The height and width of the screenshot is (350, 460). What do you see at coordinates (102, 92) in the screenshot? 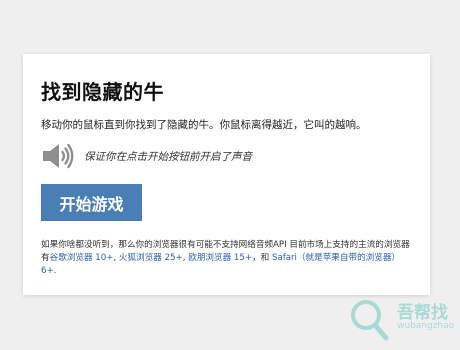
I see `page-title: 找到隐藏的牛` at bounding box center [102, 92].